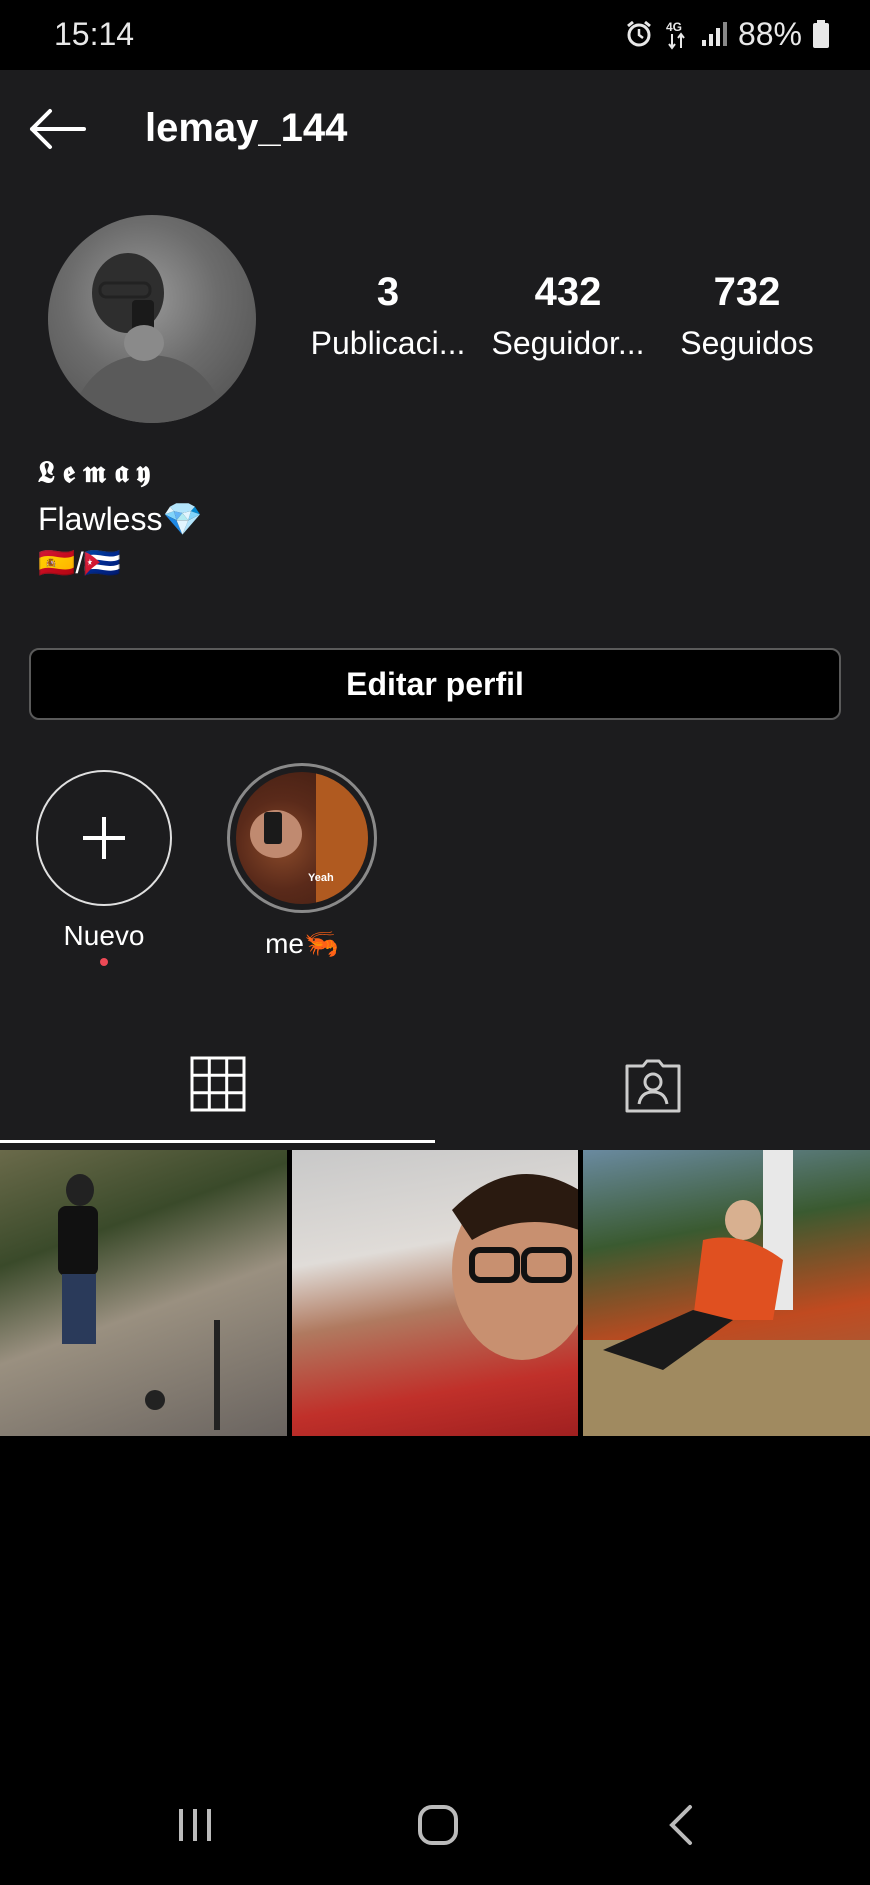  I want to click on profile-tabs, so click(435, 1085).